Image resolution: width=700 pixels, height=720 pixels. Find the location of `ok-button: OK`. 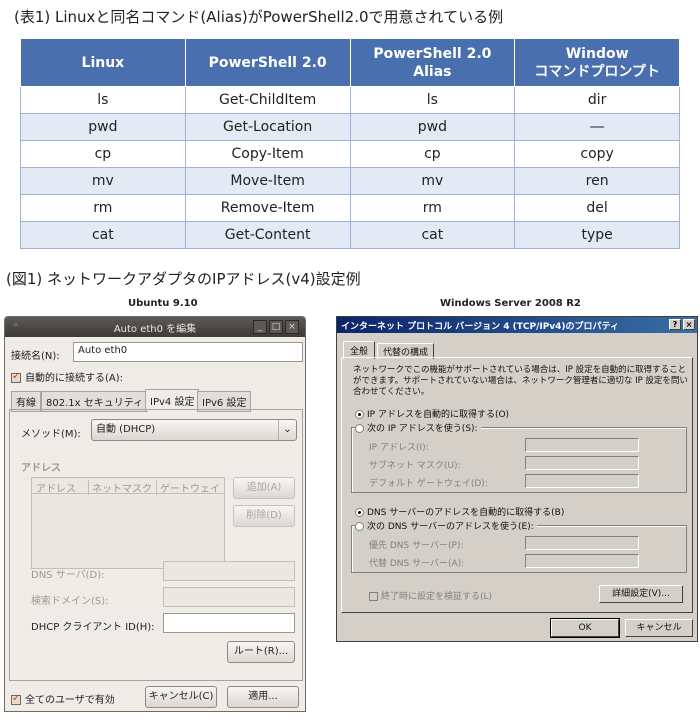

ok-button: OK is located at coordinates (585, 628).